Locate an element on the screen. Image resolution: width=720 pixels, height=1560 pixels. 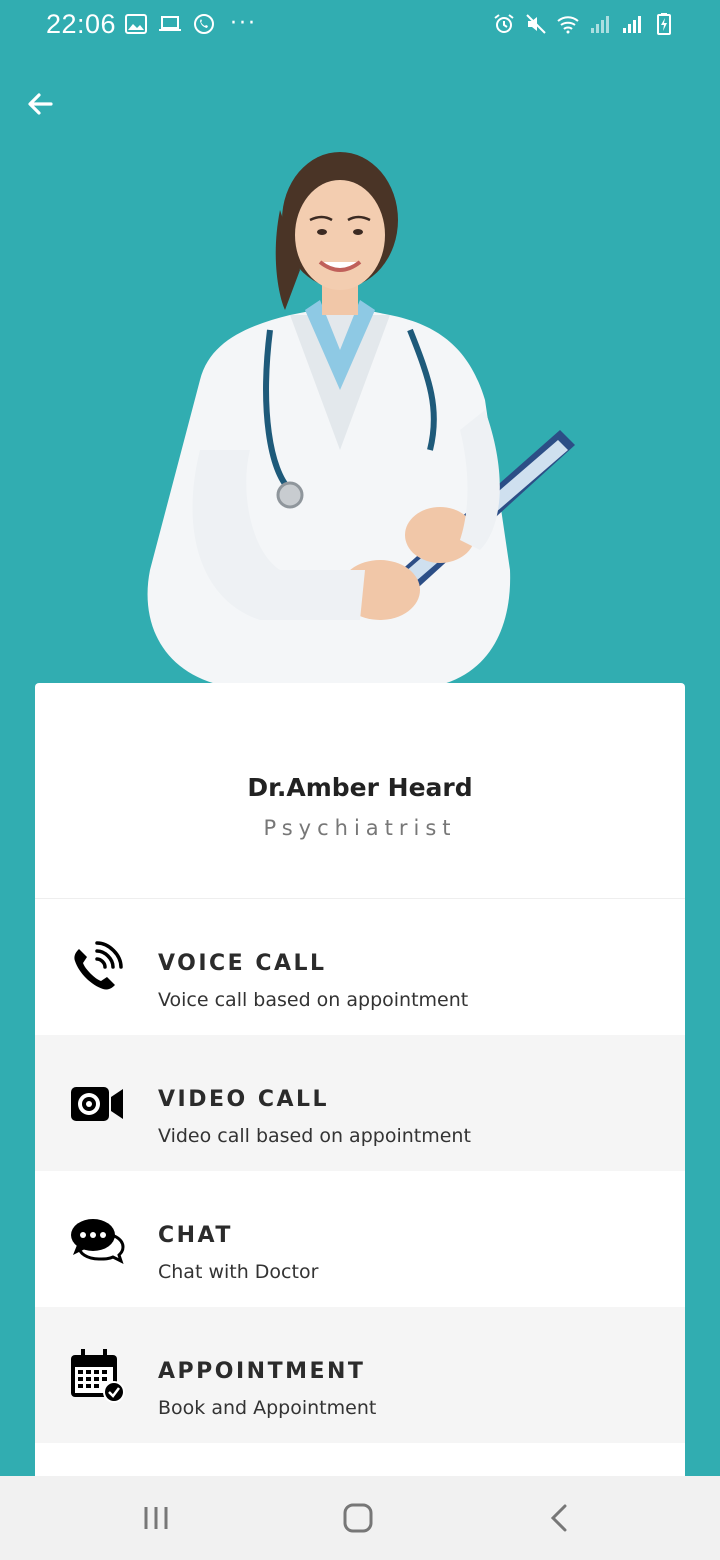
laptop-icon is located at coordinates (170, 23).